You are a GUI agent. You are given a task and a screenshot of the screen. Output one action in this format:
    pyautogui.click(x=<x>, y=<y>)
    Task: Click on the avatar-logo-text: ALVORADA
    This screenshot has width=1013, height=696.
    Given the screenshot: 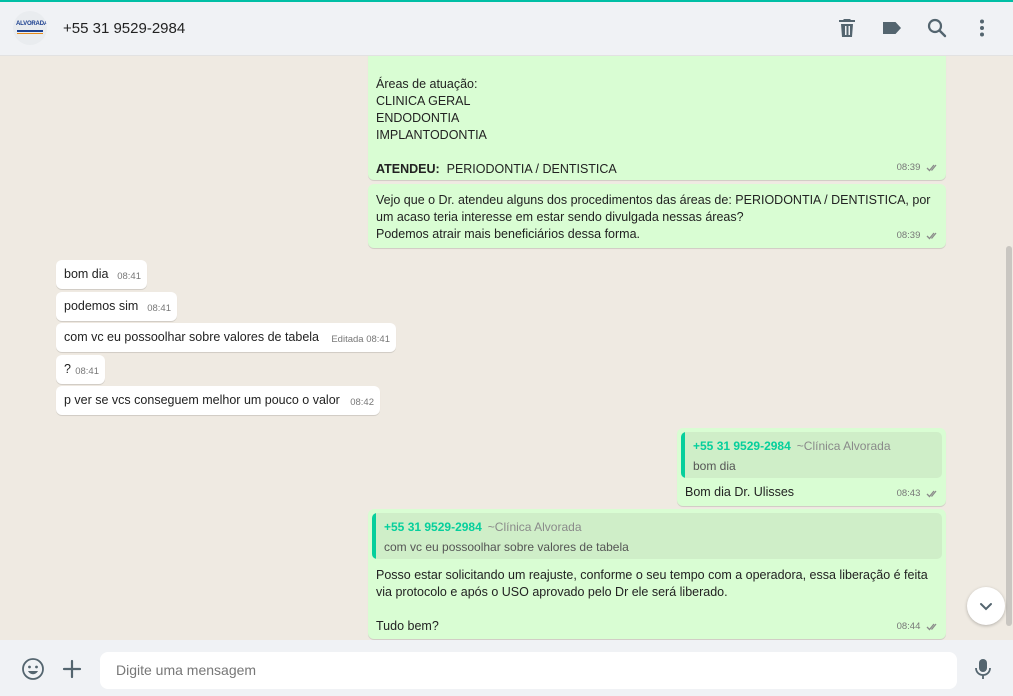 What is the action you would take?
    pyautogui.click(x=31, y=24)
    